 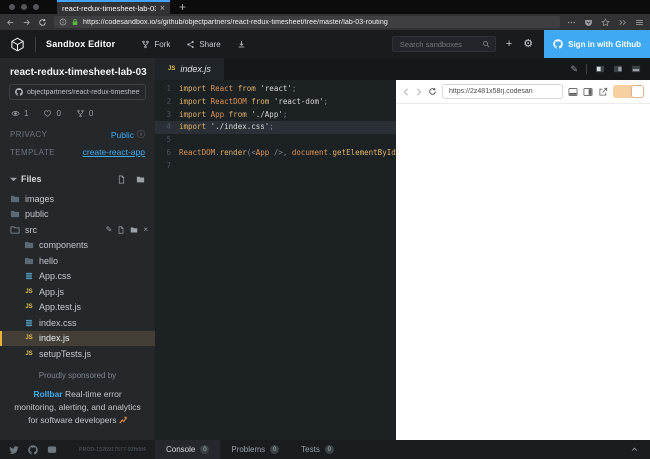 What do you see at coordinates (162, 8) in the screenshot?
I see `tab-close-icon: ×` at bounding box center [162, 8].